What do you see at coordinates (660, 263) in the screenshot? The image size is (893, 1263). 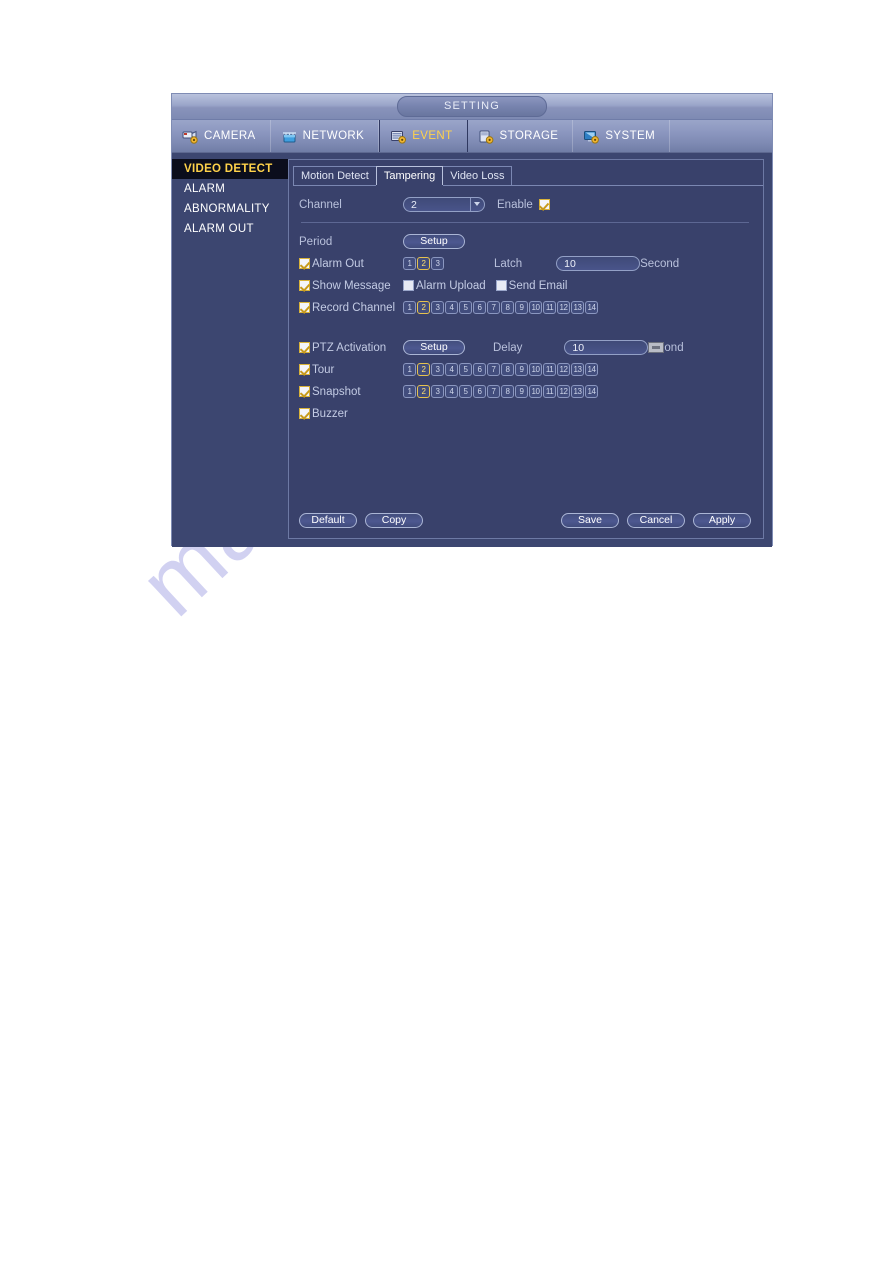 I see `latch-unit-label: Second` at bounding box center [660, 263].